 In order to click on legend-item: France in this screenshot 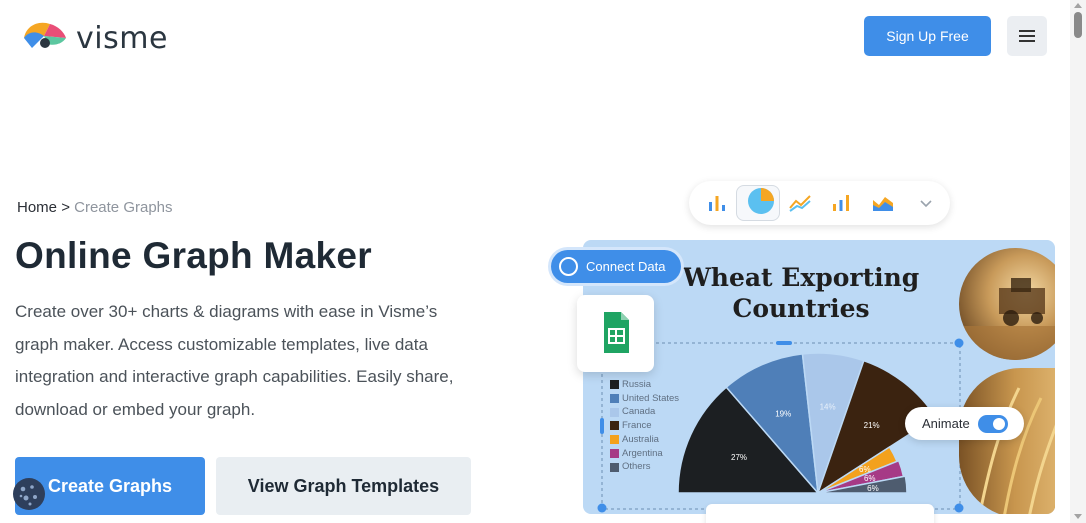, I will do `click(644, 426)`.